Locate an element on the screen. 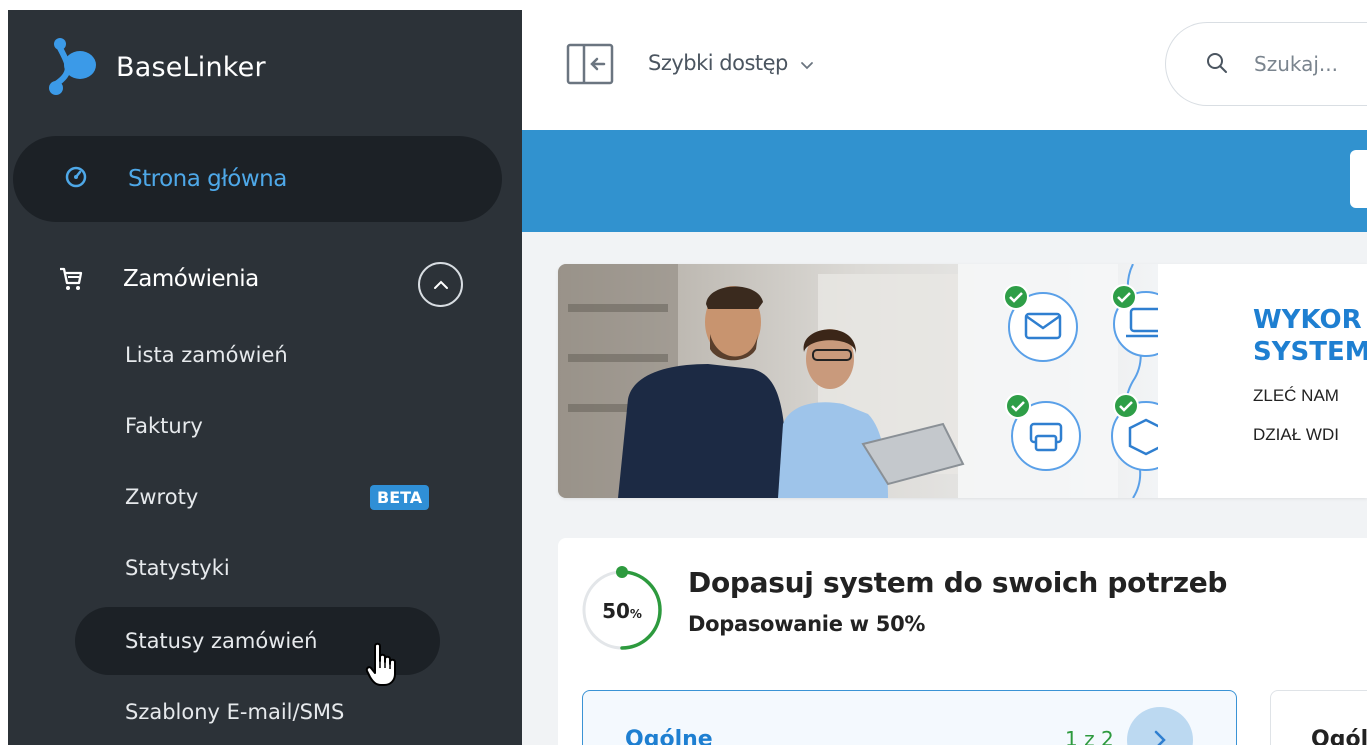  progress-percent-text: 50% is located at coordinates (622, 611).